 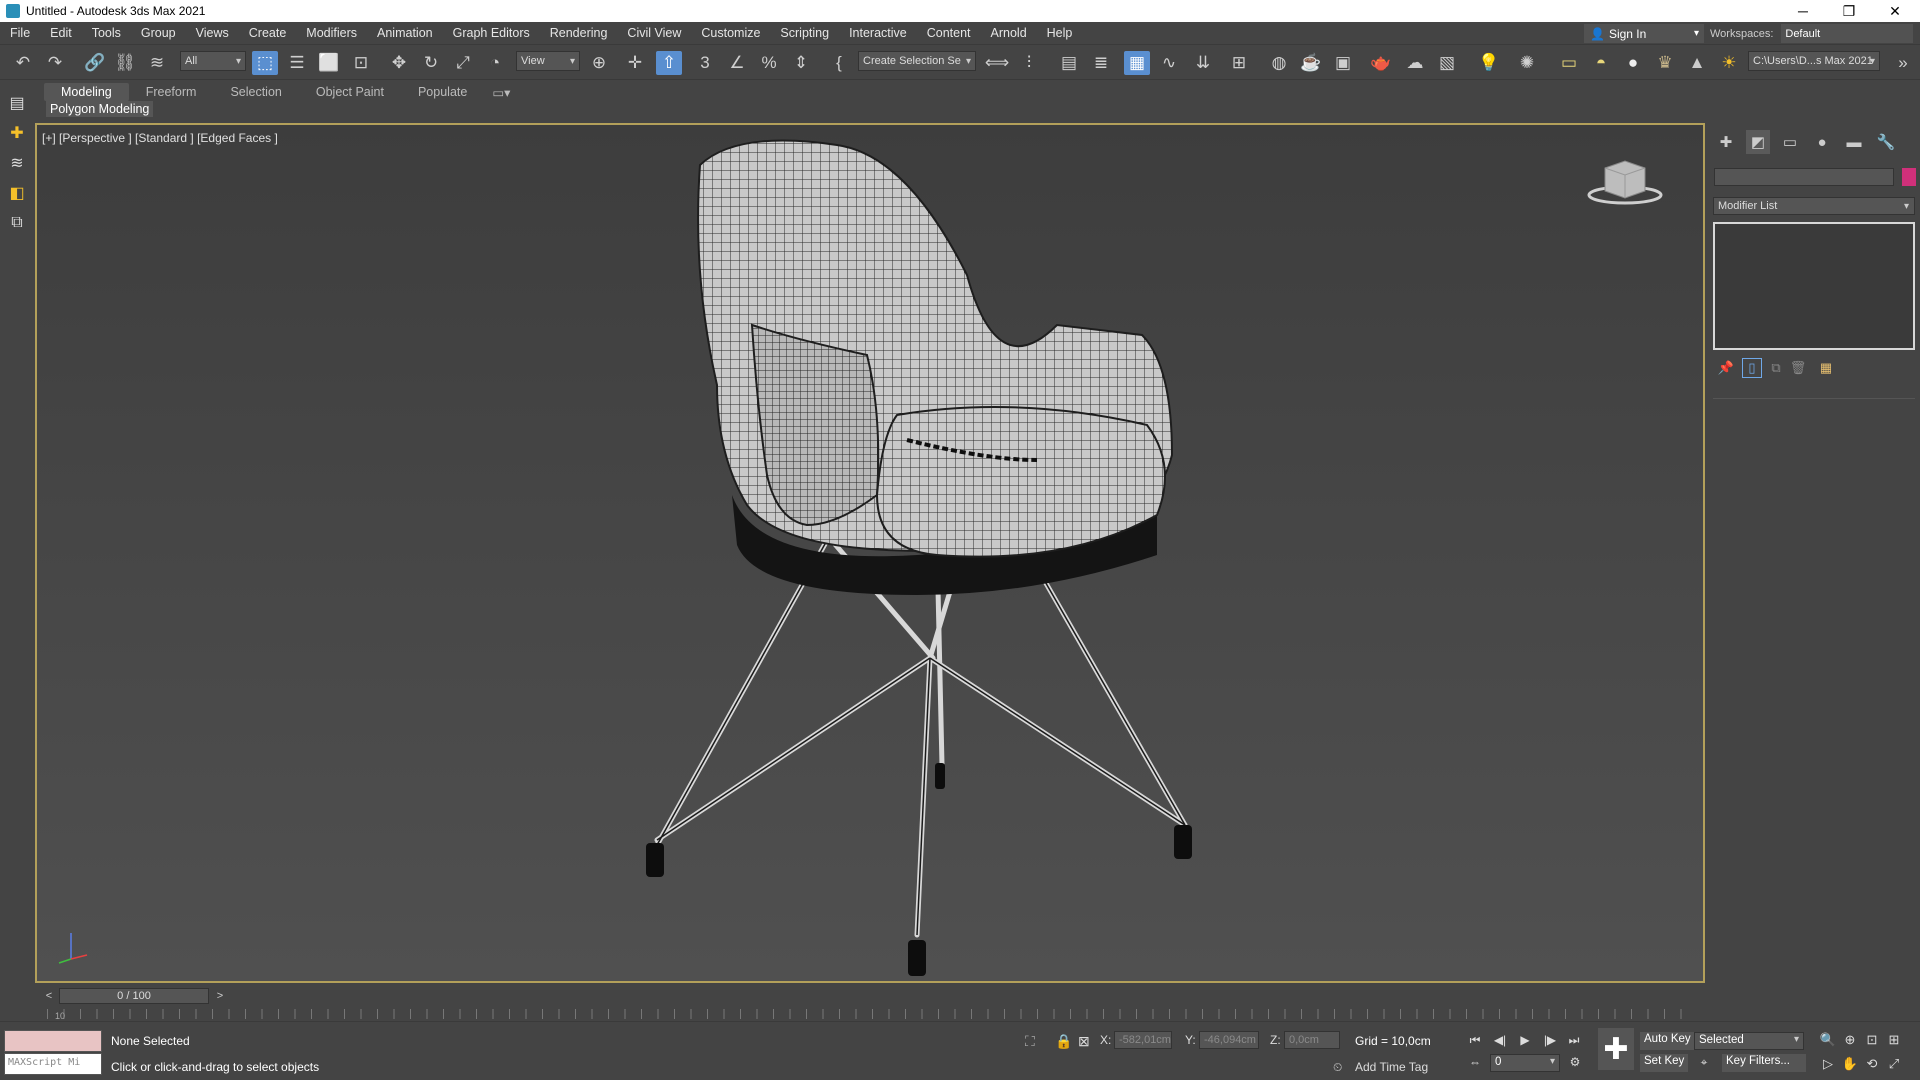 I want to click on rotate-icon: ↻, so click(x=431, y=63).